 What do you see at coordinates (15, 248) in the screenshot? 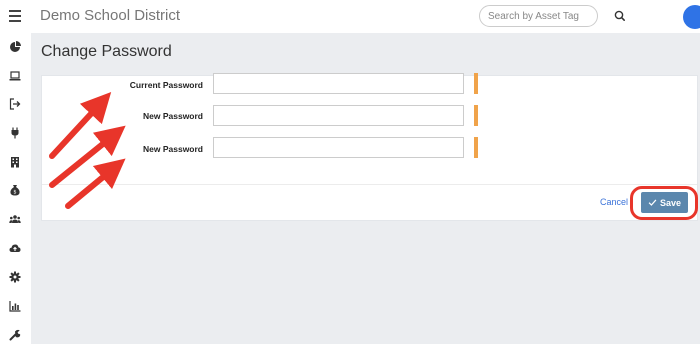
I see `cloud-upload-icon` at bounding box center [15, 248].